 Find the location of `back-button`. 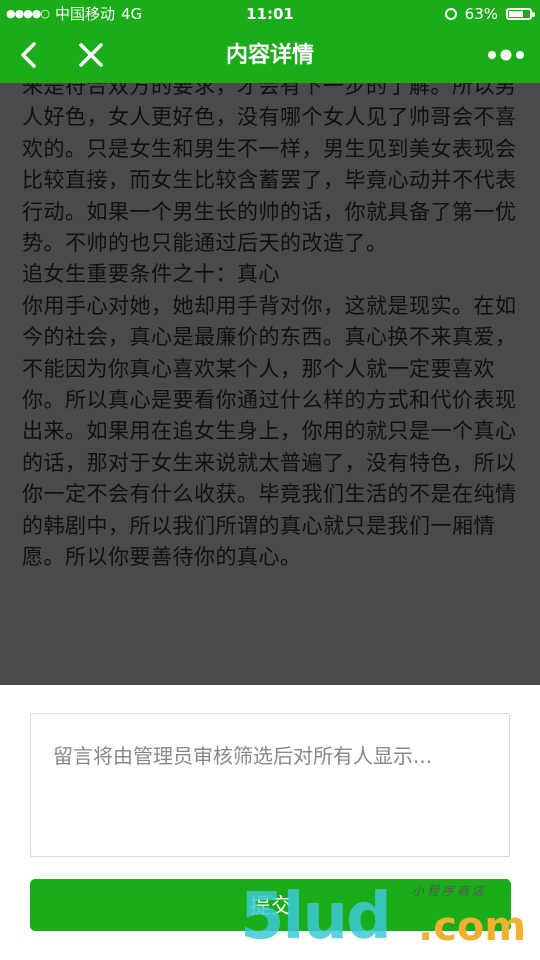

back-button is located at coordinates (31, 55).